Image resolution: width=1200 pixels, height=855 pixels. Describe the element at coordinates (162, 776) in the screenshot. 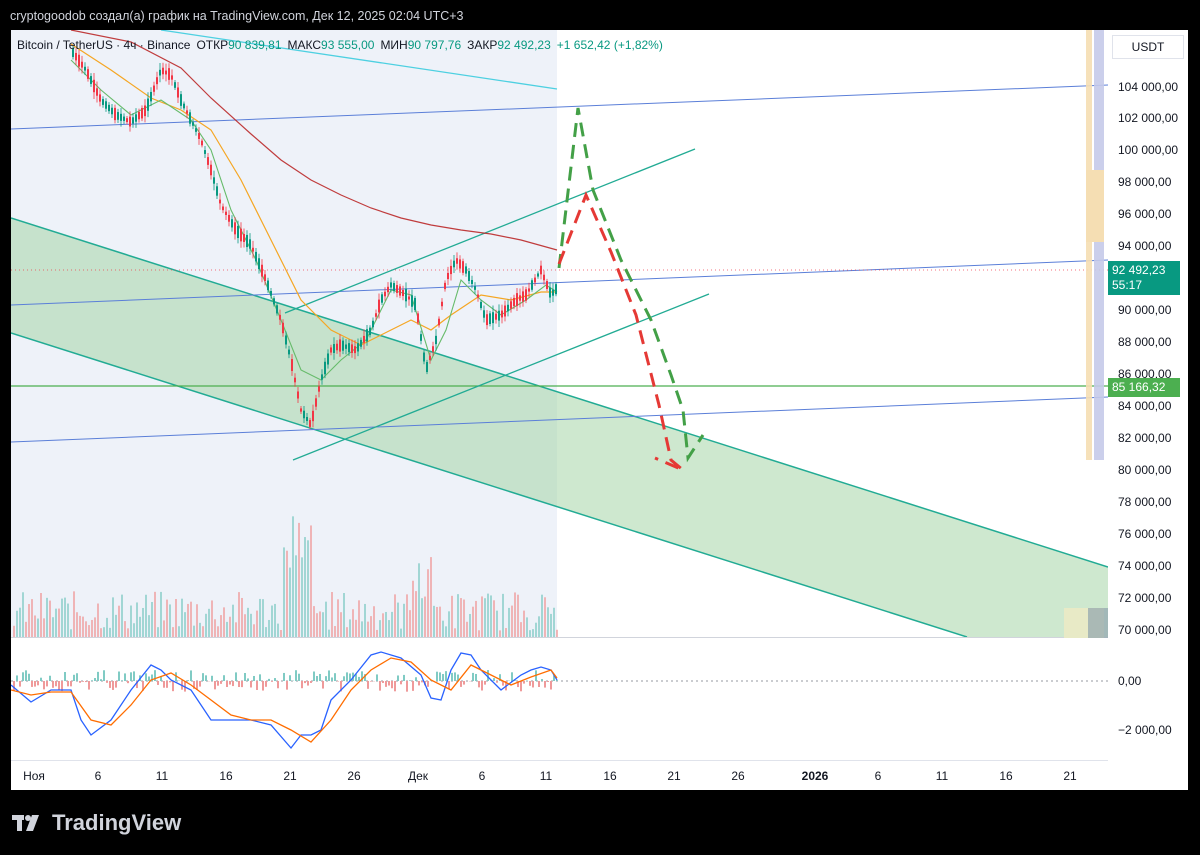

I see `time-tick: 11` at that location.